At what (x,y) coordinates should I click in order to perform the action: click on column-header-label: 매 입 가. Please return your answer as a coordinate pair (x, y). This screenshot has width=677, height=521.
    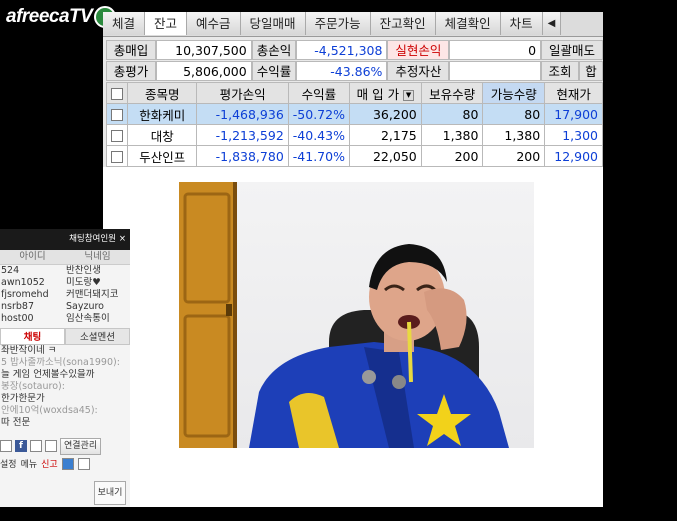
    Looking at the image, I should click on (378, 94).